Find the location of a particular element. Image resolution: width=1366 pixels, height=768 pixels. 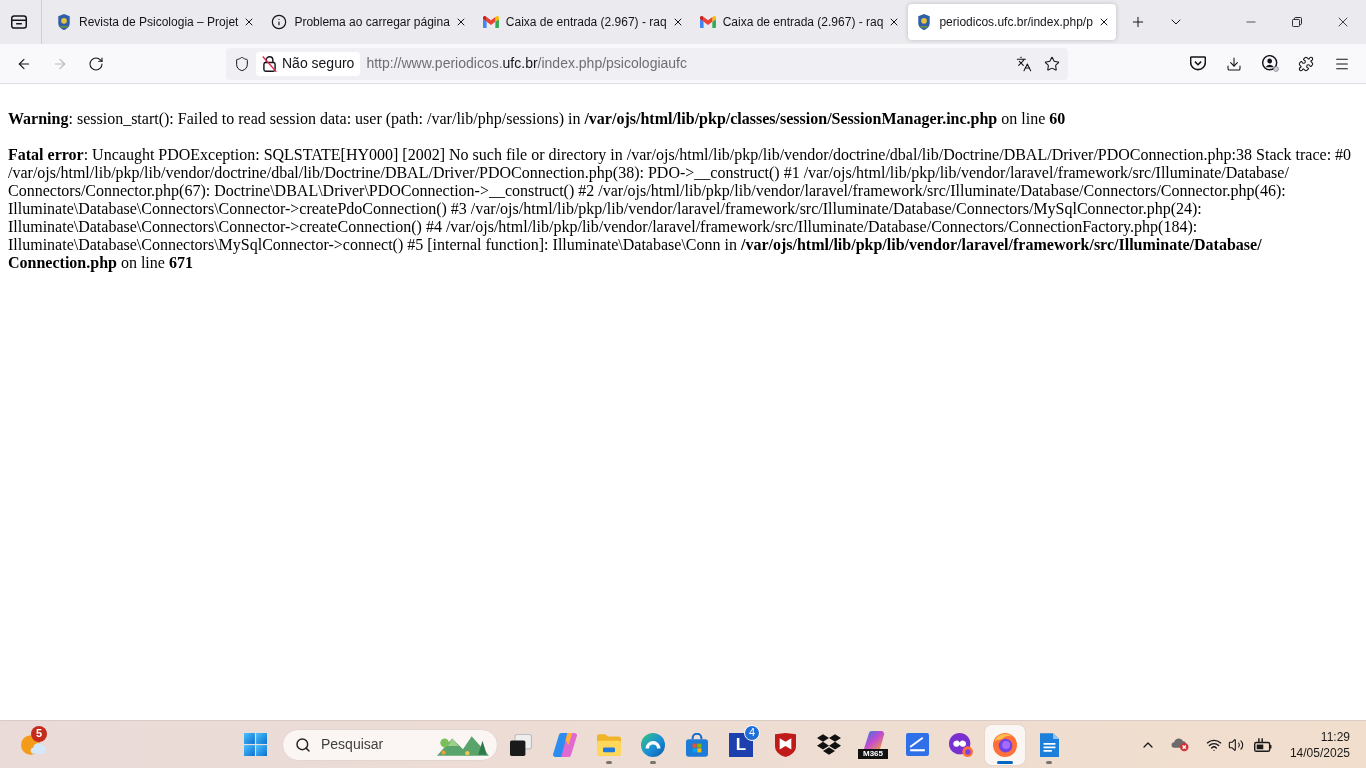

shopping-bag-icon is located at coordinates (697, 744).